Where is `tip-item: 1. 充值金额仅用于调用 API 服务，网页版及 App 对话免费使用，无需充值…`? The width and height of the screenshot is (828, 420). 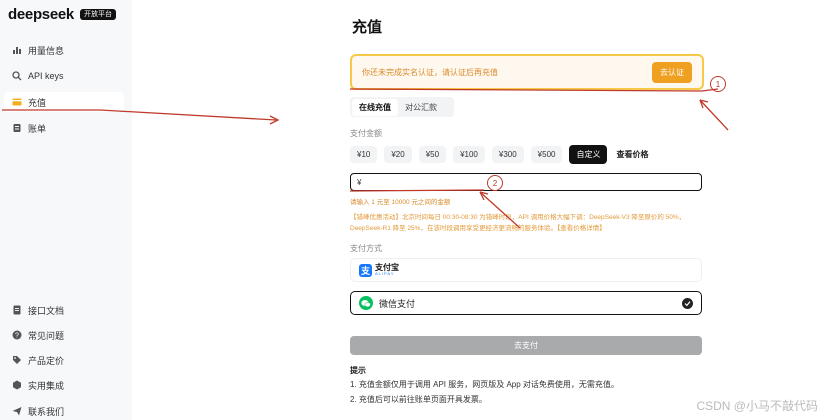
tip-item: 1. 充值金额仅用于调用 API 服务，网页版及 App 对话免费使用，无需充值… is located at coordinates (484, 384).